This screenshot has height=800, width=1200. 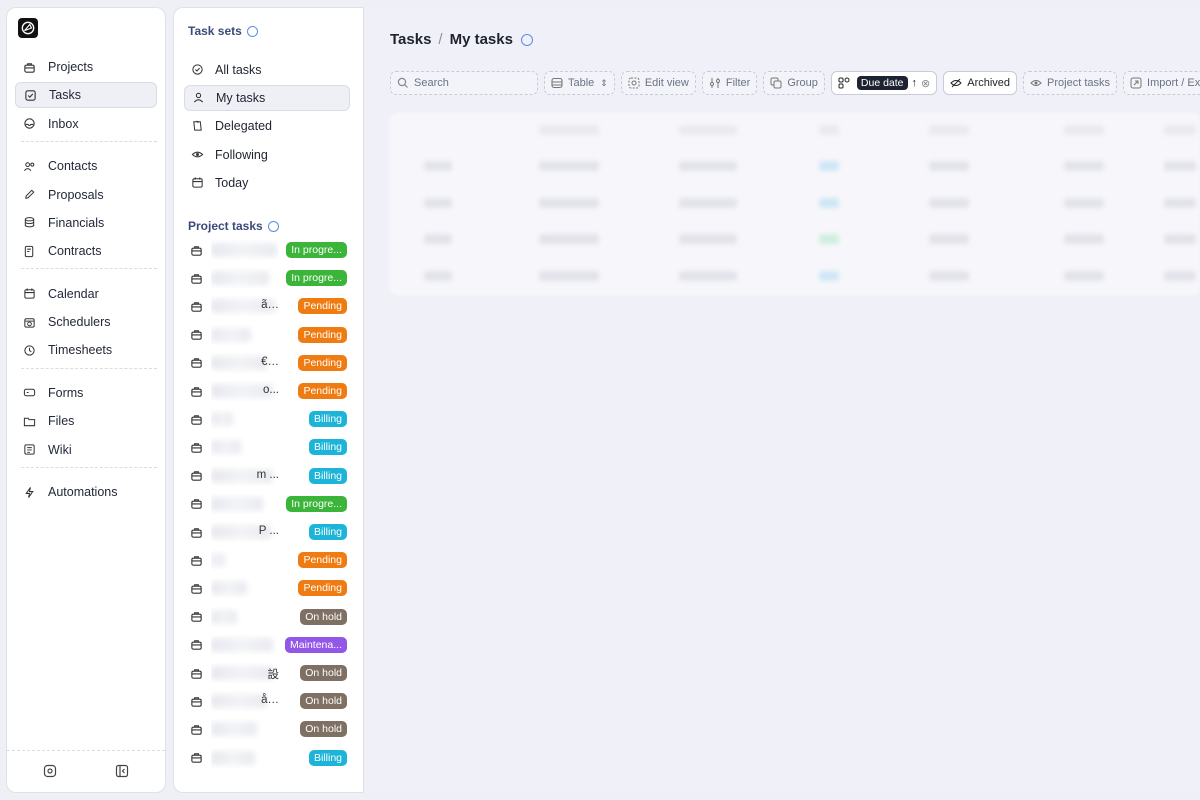 What do you see at coordinates (658, 83) in the screenshot?
I see `edit-view-button: Edit view` at bounding box center [658, 83].